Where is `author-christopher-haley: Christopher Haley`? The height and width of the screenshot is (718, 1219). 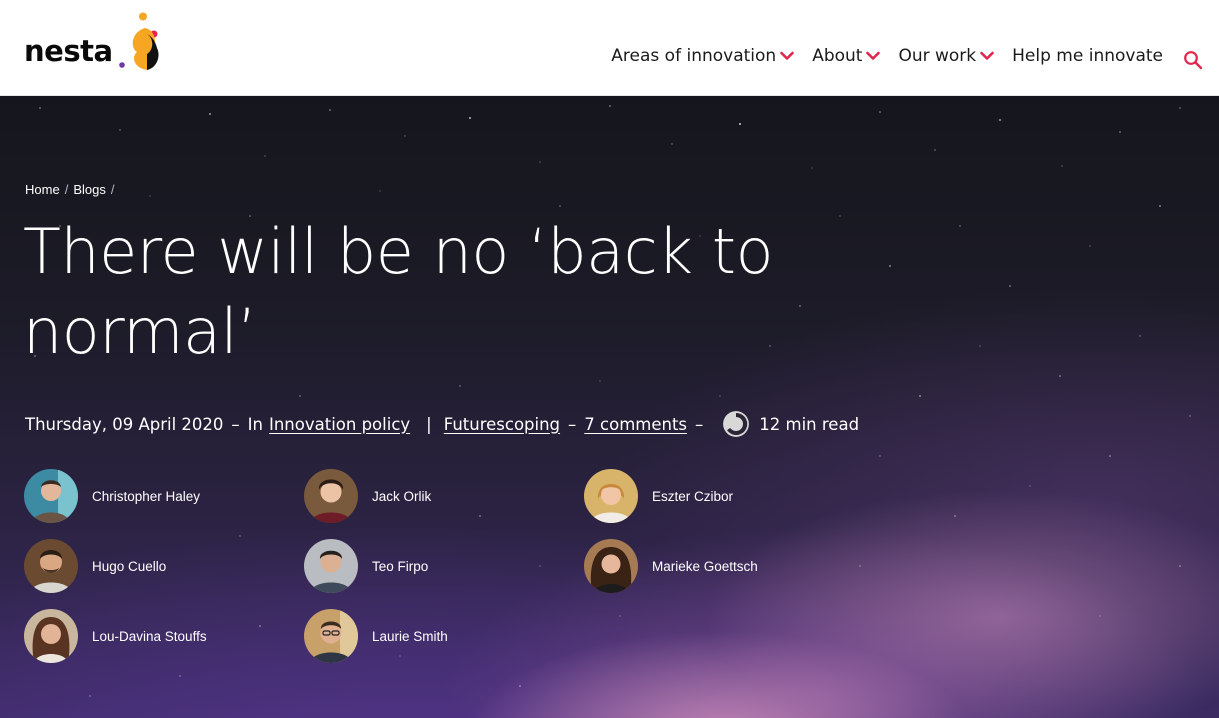
author-christopher-haley: Christopher Haley is located at coordinates (112, 496).